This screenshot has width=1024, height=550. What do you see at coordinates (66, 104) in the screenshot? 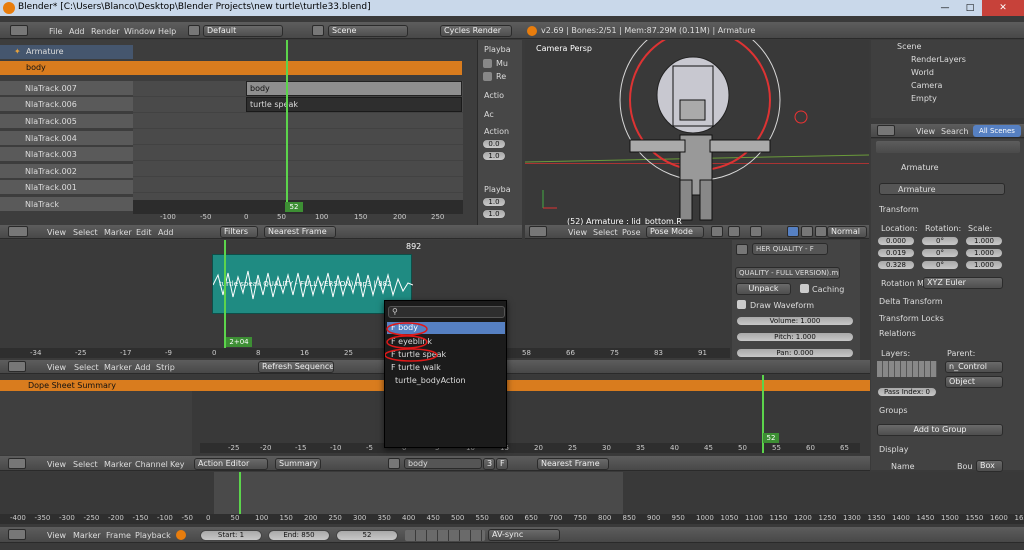
I see `nla-track-row: NlaTrack.006` at bounding box center [66, 104].